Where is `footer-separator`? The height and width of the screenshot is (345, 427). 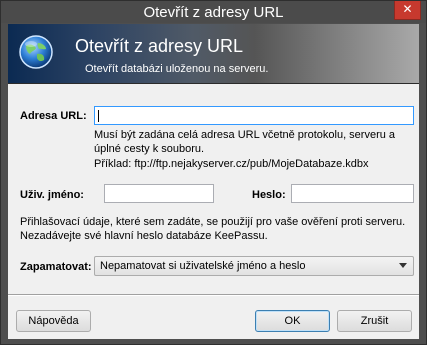 footer-separator is located at coordinates (213, 295).